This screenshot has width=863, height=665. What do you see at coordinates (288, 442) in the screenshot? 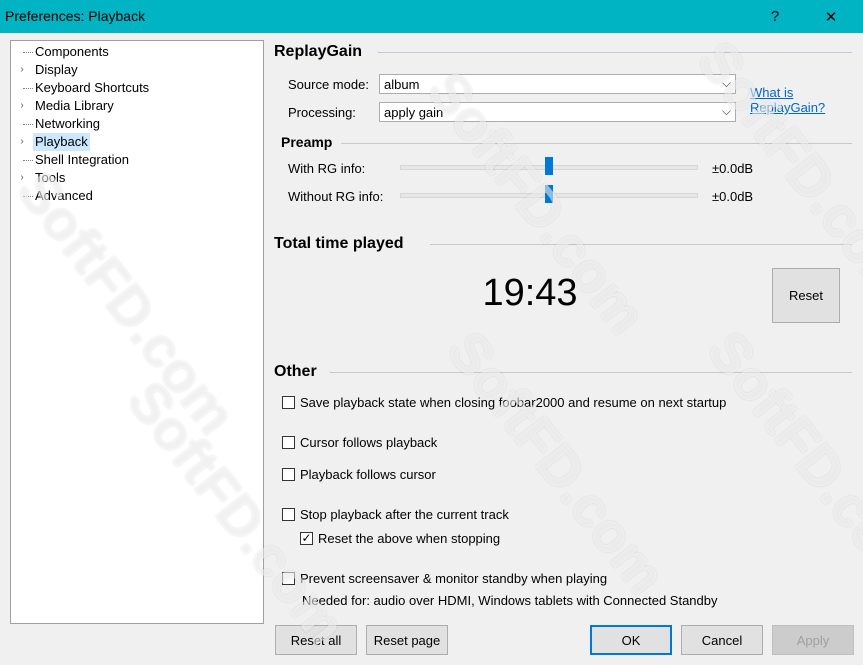
I see `cursor-follows-checkbox` at bounding box center [288, 442].